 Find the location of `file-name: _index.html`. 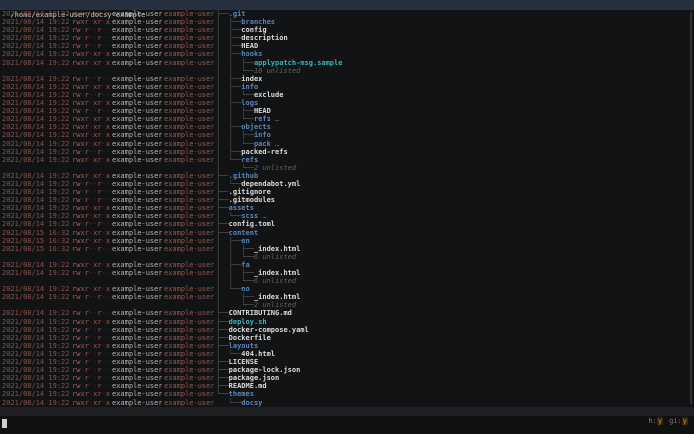

file-name: _index.html is located at coordinates (277, 273).